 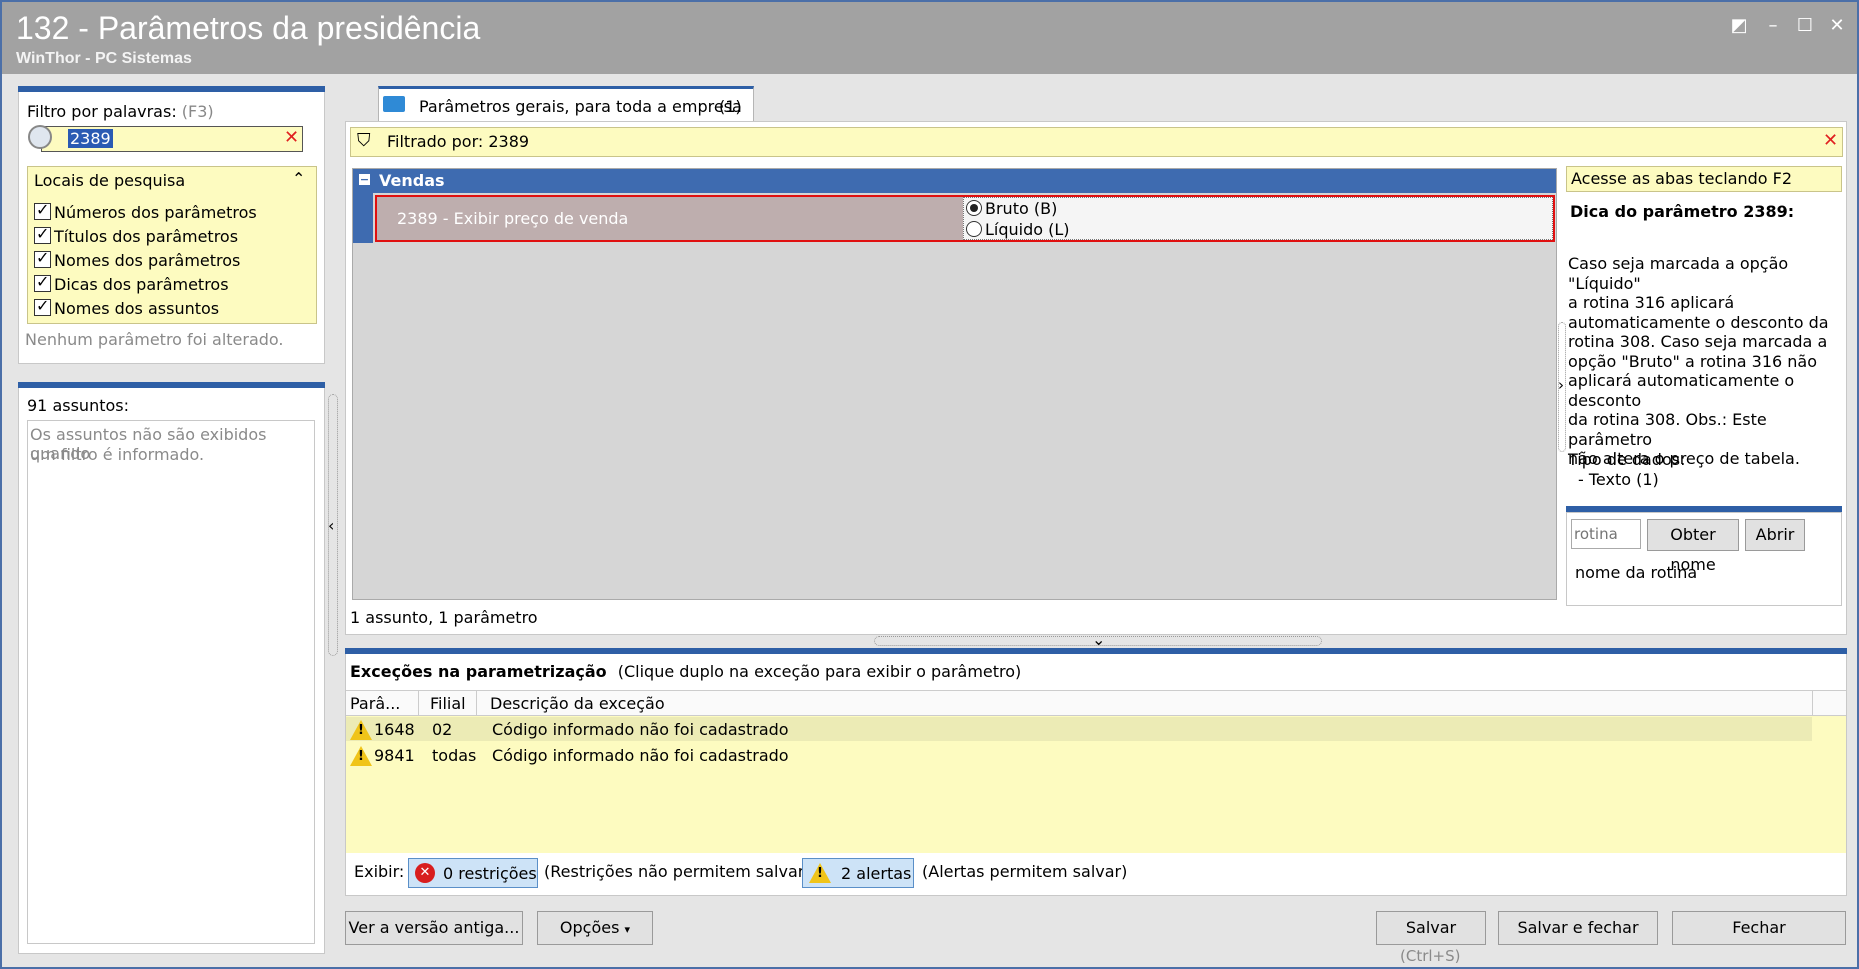 What do you see at coordinates (677, 871) in the screenshot?
I see `restrictions-note: (Restrições não permitem salvar)` at bounding box center [677, 871].